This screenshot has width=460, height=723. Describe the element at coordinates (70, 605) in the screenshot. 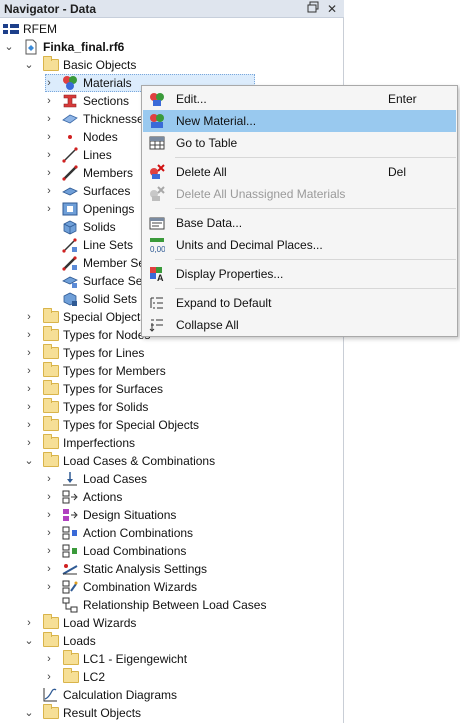

I see `relationship-icon` at that location.